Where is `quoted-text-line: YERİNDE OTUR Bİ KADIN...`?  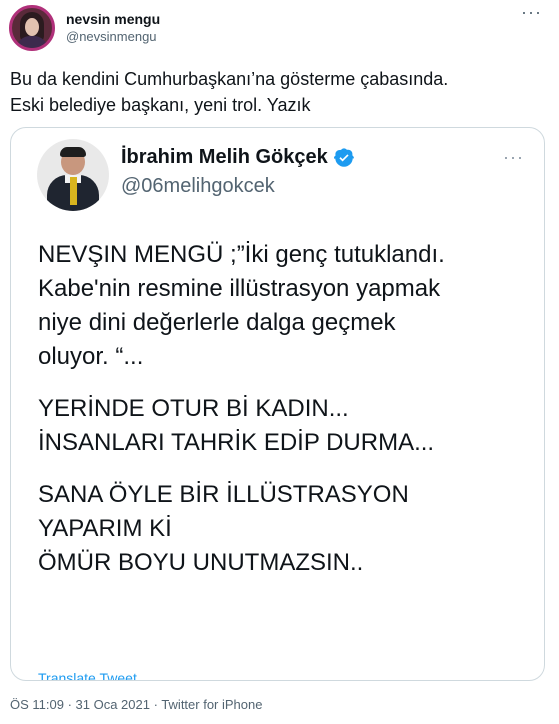
quoted-text-line: YERİNDE OTUR Bİ KADIN... is located at coordinates (193, 408).